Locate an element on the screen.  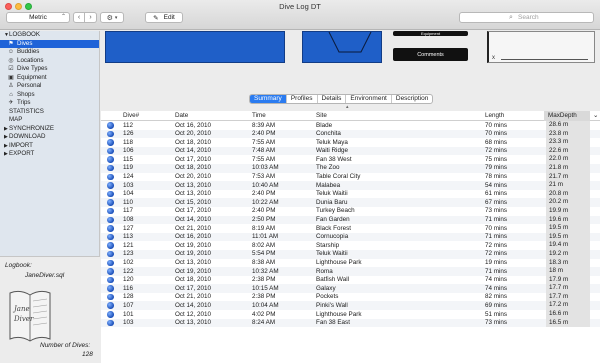
sidebar-item-shops: ⌂ Shops is located at coordinates (49, 95).